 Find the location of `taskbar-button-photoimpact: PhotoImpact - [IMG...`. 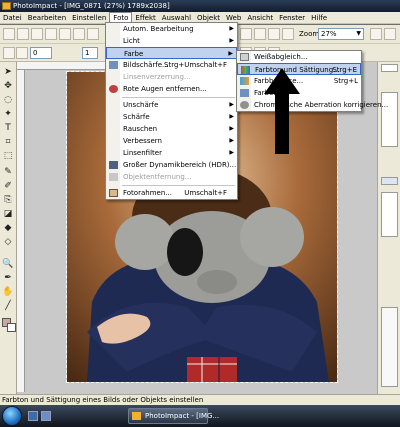

taskbar-button-photoimpact: PhotoImpact - [IMG... is located at coordinates (173, 416).